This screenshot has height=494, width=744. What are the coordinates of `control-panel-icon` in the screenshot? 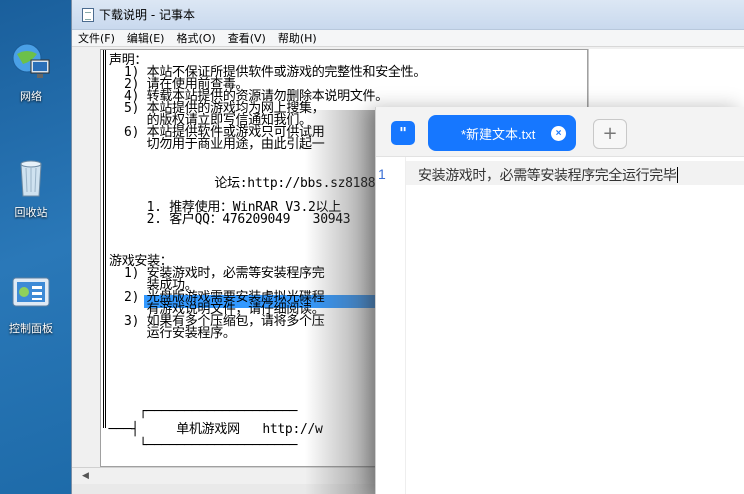 It's located at (31, 294).